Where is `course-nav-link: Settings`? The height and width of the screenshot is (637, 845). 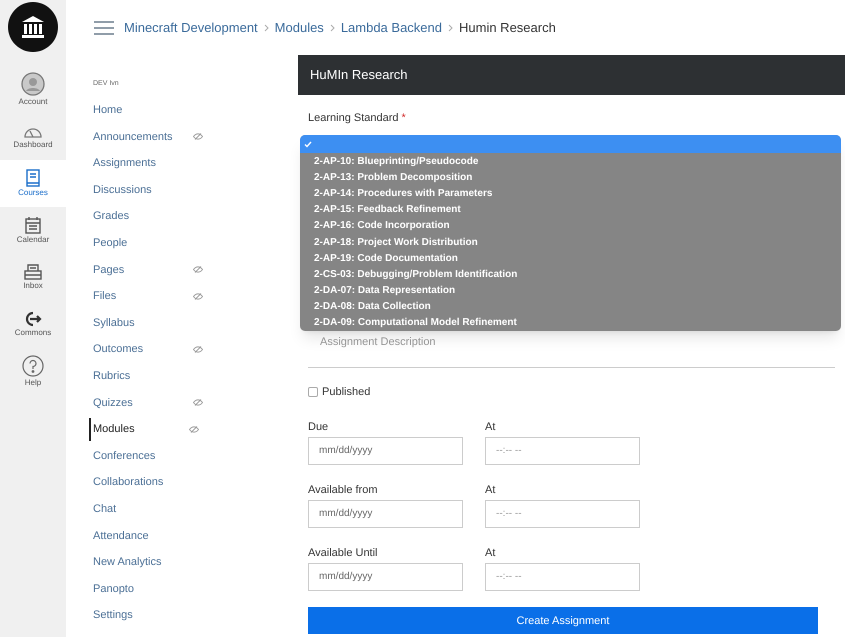
course-nav-link: Settings is located at coordinates (143, 615).